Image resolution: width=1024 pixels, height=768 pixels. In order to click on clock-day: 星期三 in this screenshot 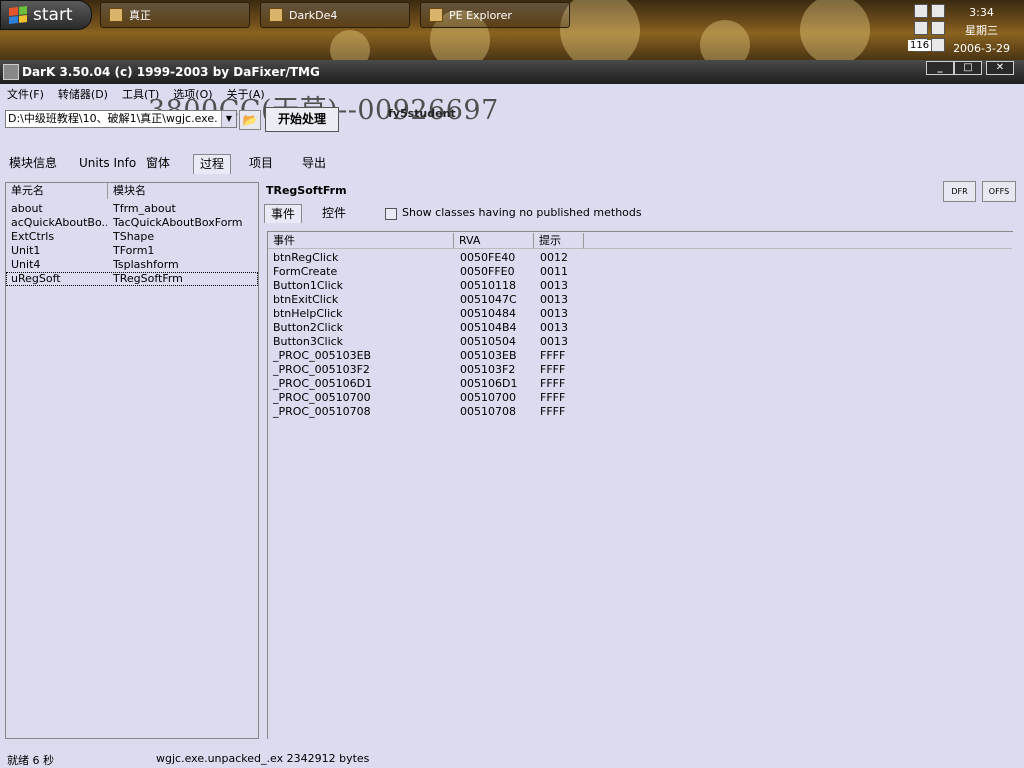, I will do `click(982, 30)`.